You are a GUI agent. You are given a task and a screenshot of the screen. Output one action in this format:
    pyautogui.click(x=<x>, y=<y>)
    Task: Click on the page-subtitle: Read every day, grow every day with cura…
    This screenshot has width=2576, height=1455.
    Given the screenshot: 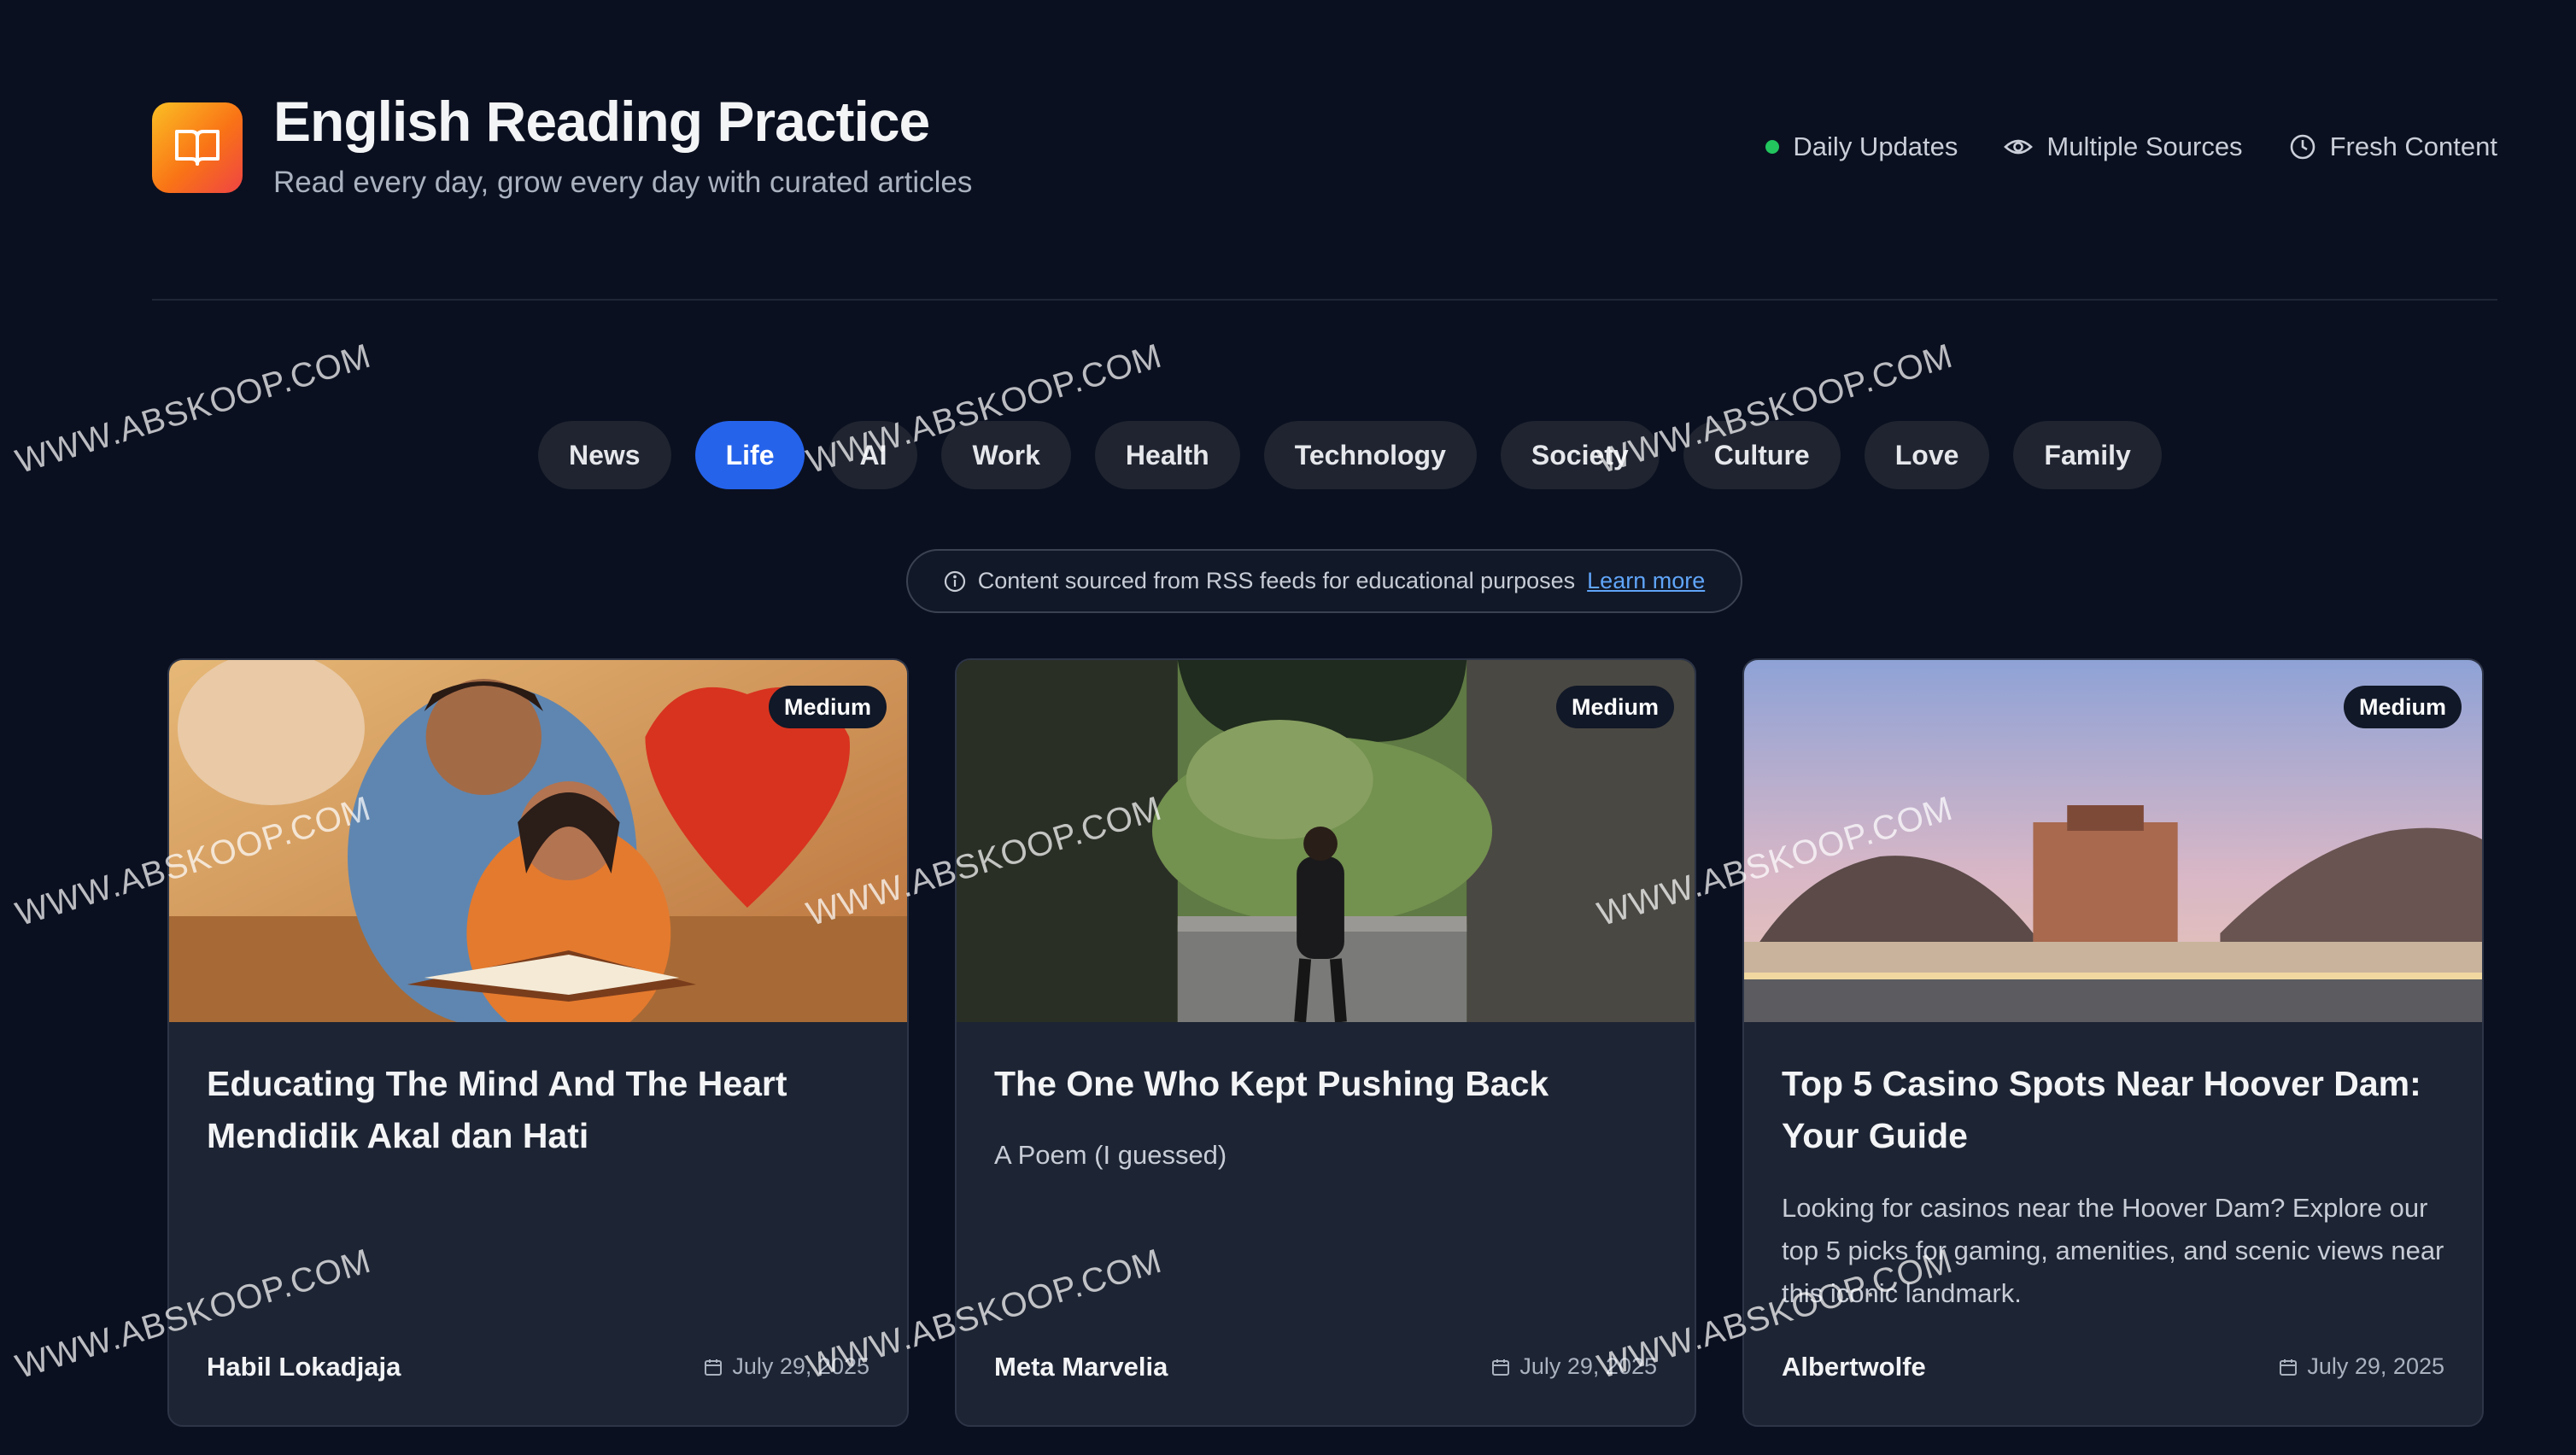 What is the action you would take?
    pyautogui.click(x=623, y=183)
    